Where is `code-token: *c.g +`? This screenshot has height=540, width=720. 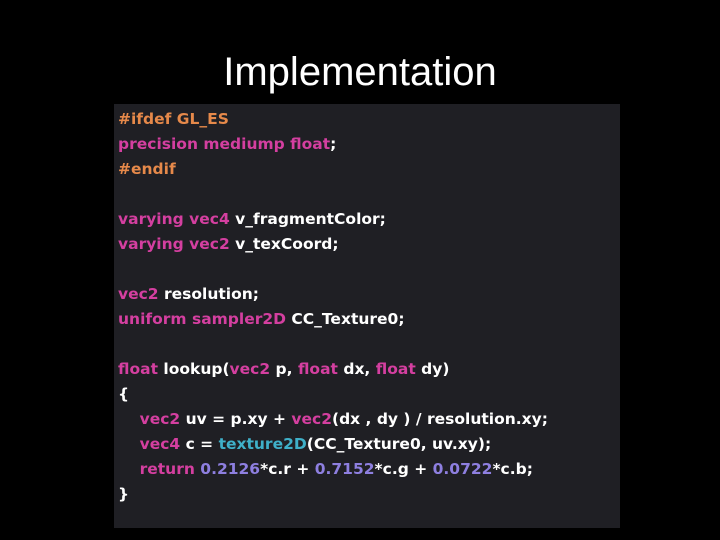 code-token: *c.g + is located at coordinates (403, 469).